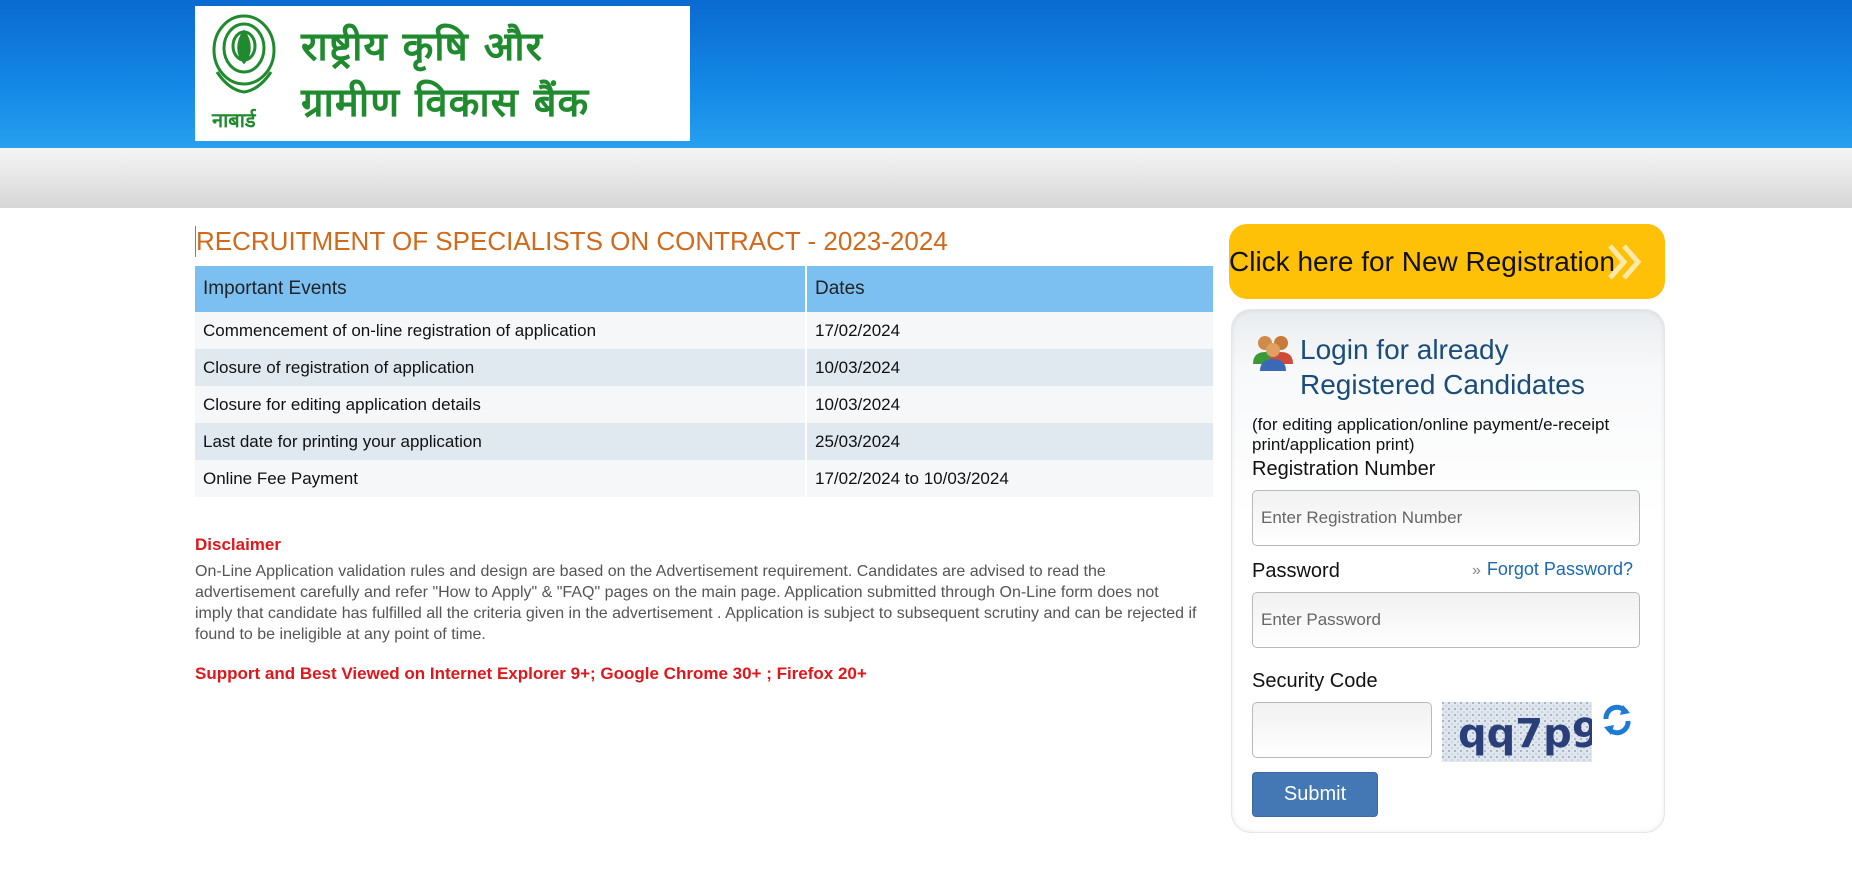 This screenshot has height=880, width=1852. I want to click on logo-line-2: ग्रामीण विकास बैंक, so click(445, 103).